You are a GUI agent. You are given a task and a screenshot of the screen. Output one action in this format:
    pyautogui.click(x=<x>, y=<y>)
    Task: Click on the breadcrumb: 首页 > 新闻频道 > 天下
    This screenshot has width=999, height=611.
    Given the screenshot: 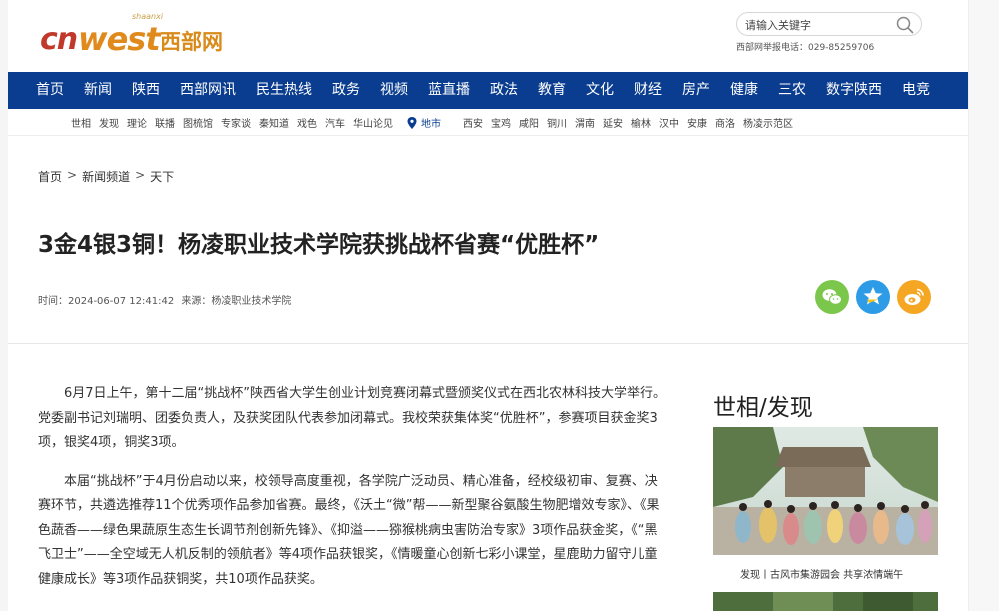 What is the action you would take?
    pyautogui.click(x=106, y=176)
    